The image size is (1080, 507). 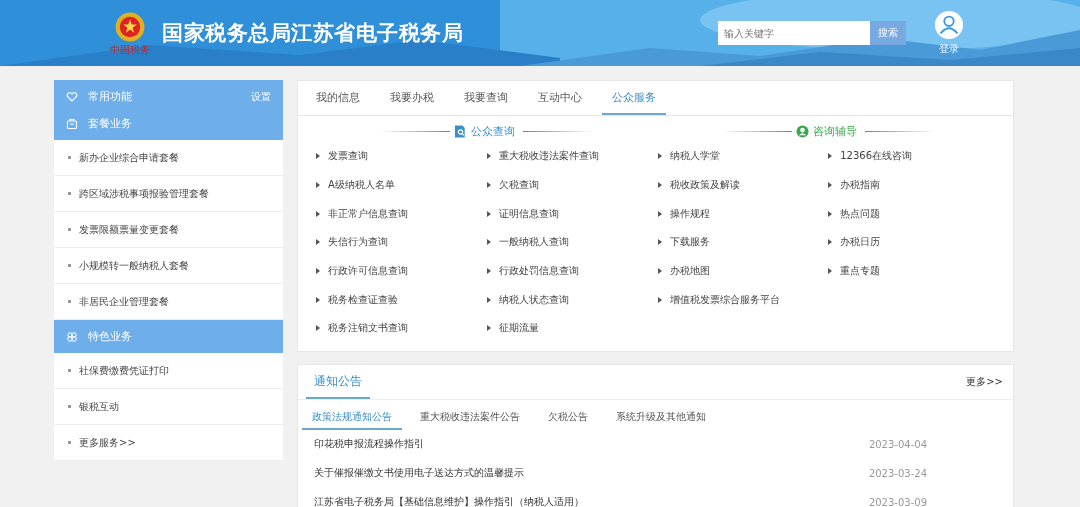 I want to click on notice-link: 江苏省电子税务局【基础信息维护】操作指引（纳税人适用）, so click(x=449, y=501).